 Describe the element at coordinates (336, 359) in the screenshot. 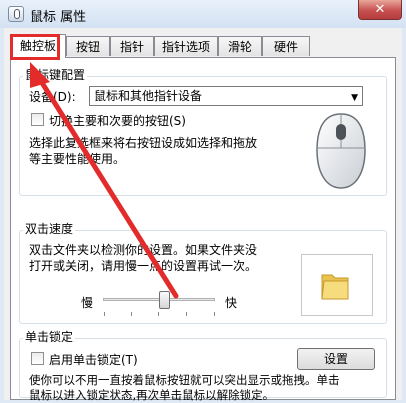

I see `click-lock-settings-button: 设置` at that location.